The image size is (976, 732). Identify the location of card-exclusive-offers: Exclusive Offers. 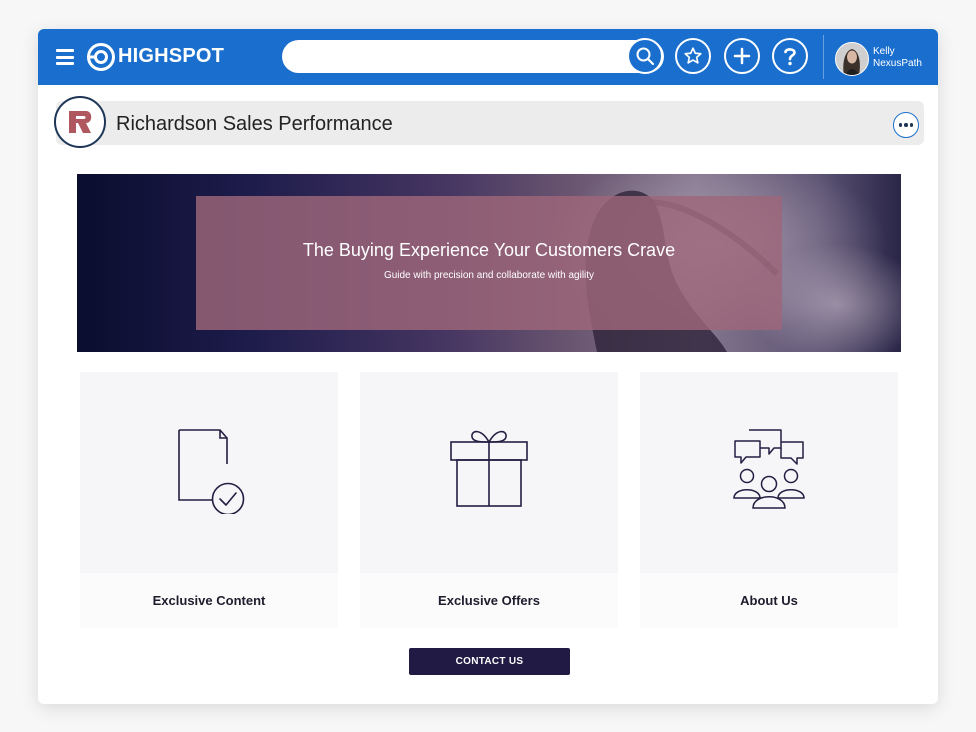
(489, 500).